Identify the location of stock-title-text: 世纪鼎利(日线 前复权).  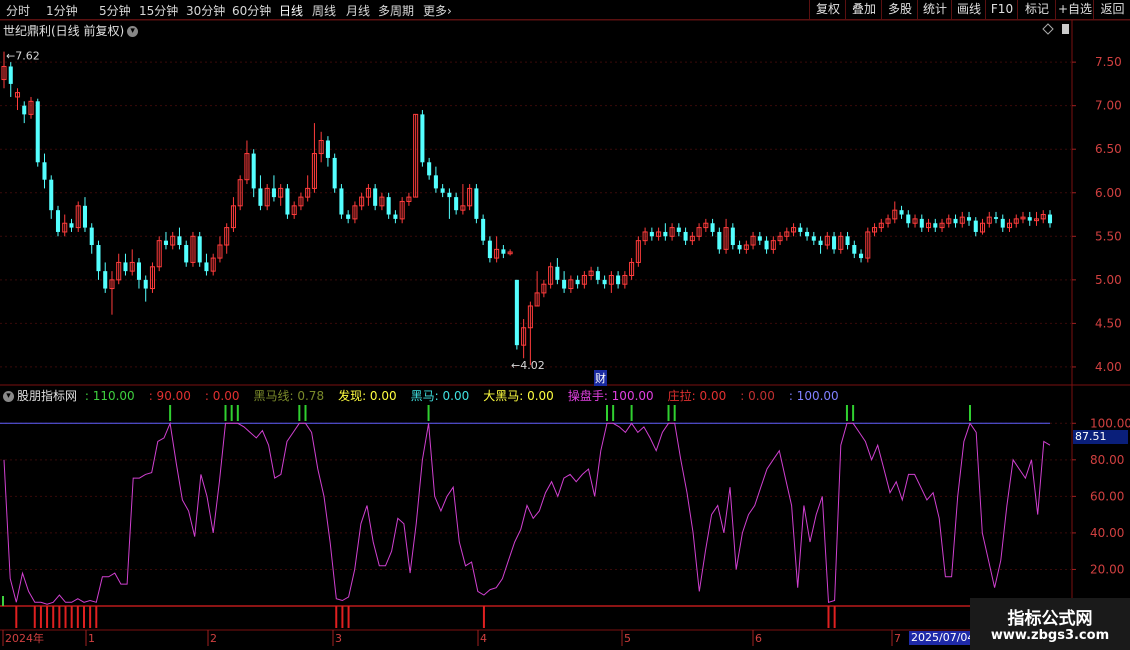
(64, 31).